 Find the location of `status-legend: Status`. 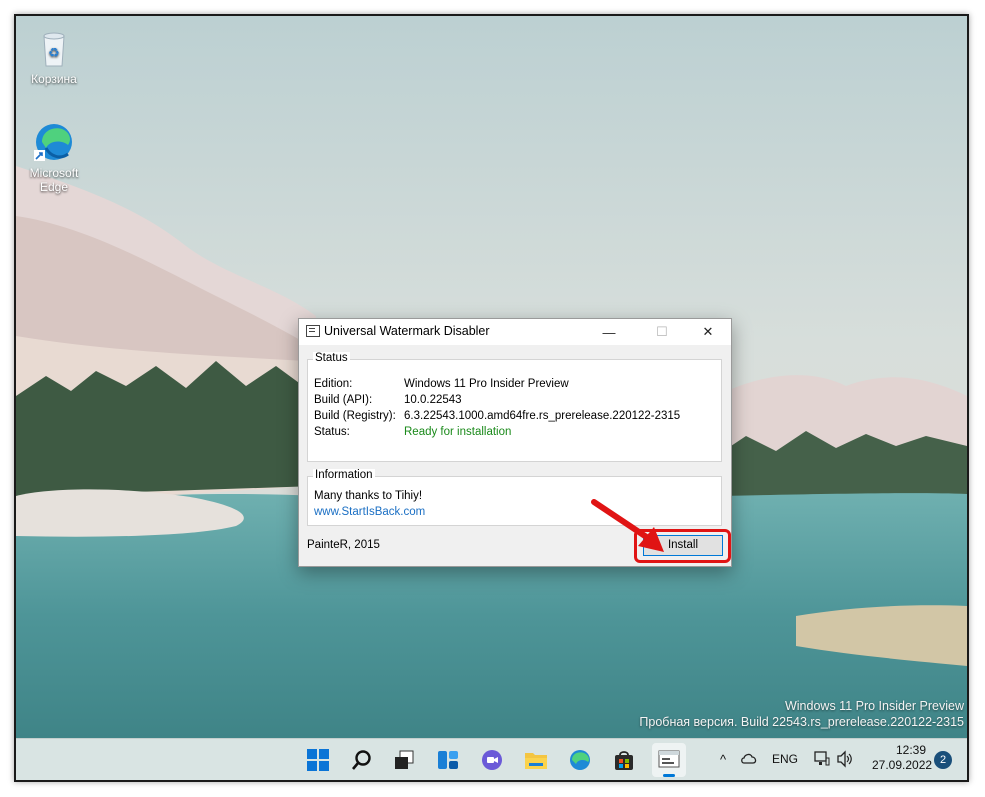

status-legend: Status is located at coordinates (331, 358).